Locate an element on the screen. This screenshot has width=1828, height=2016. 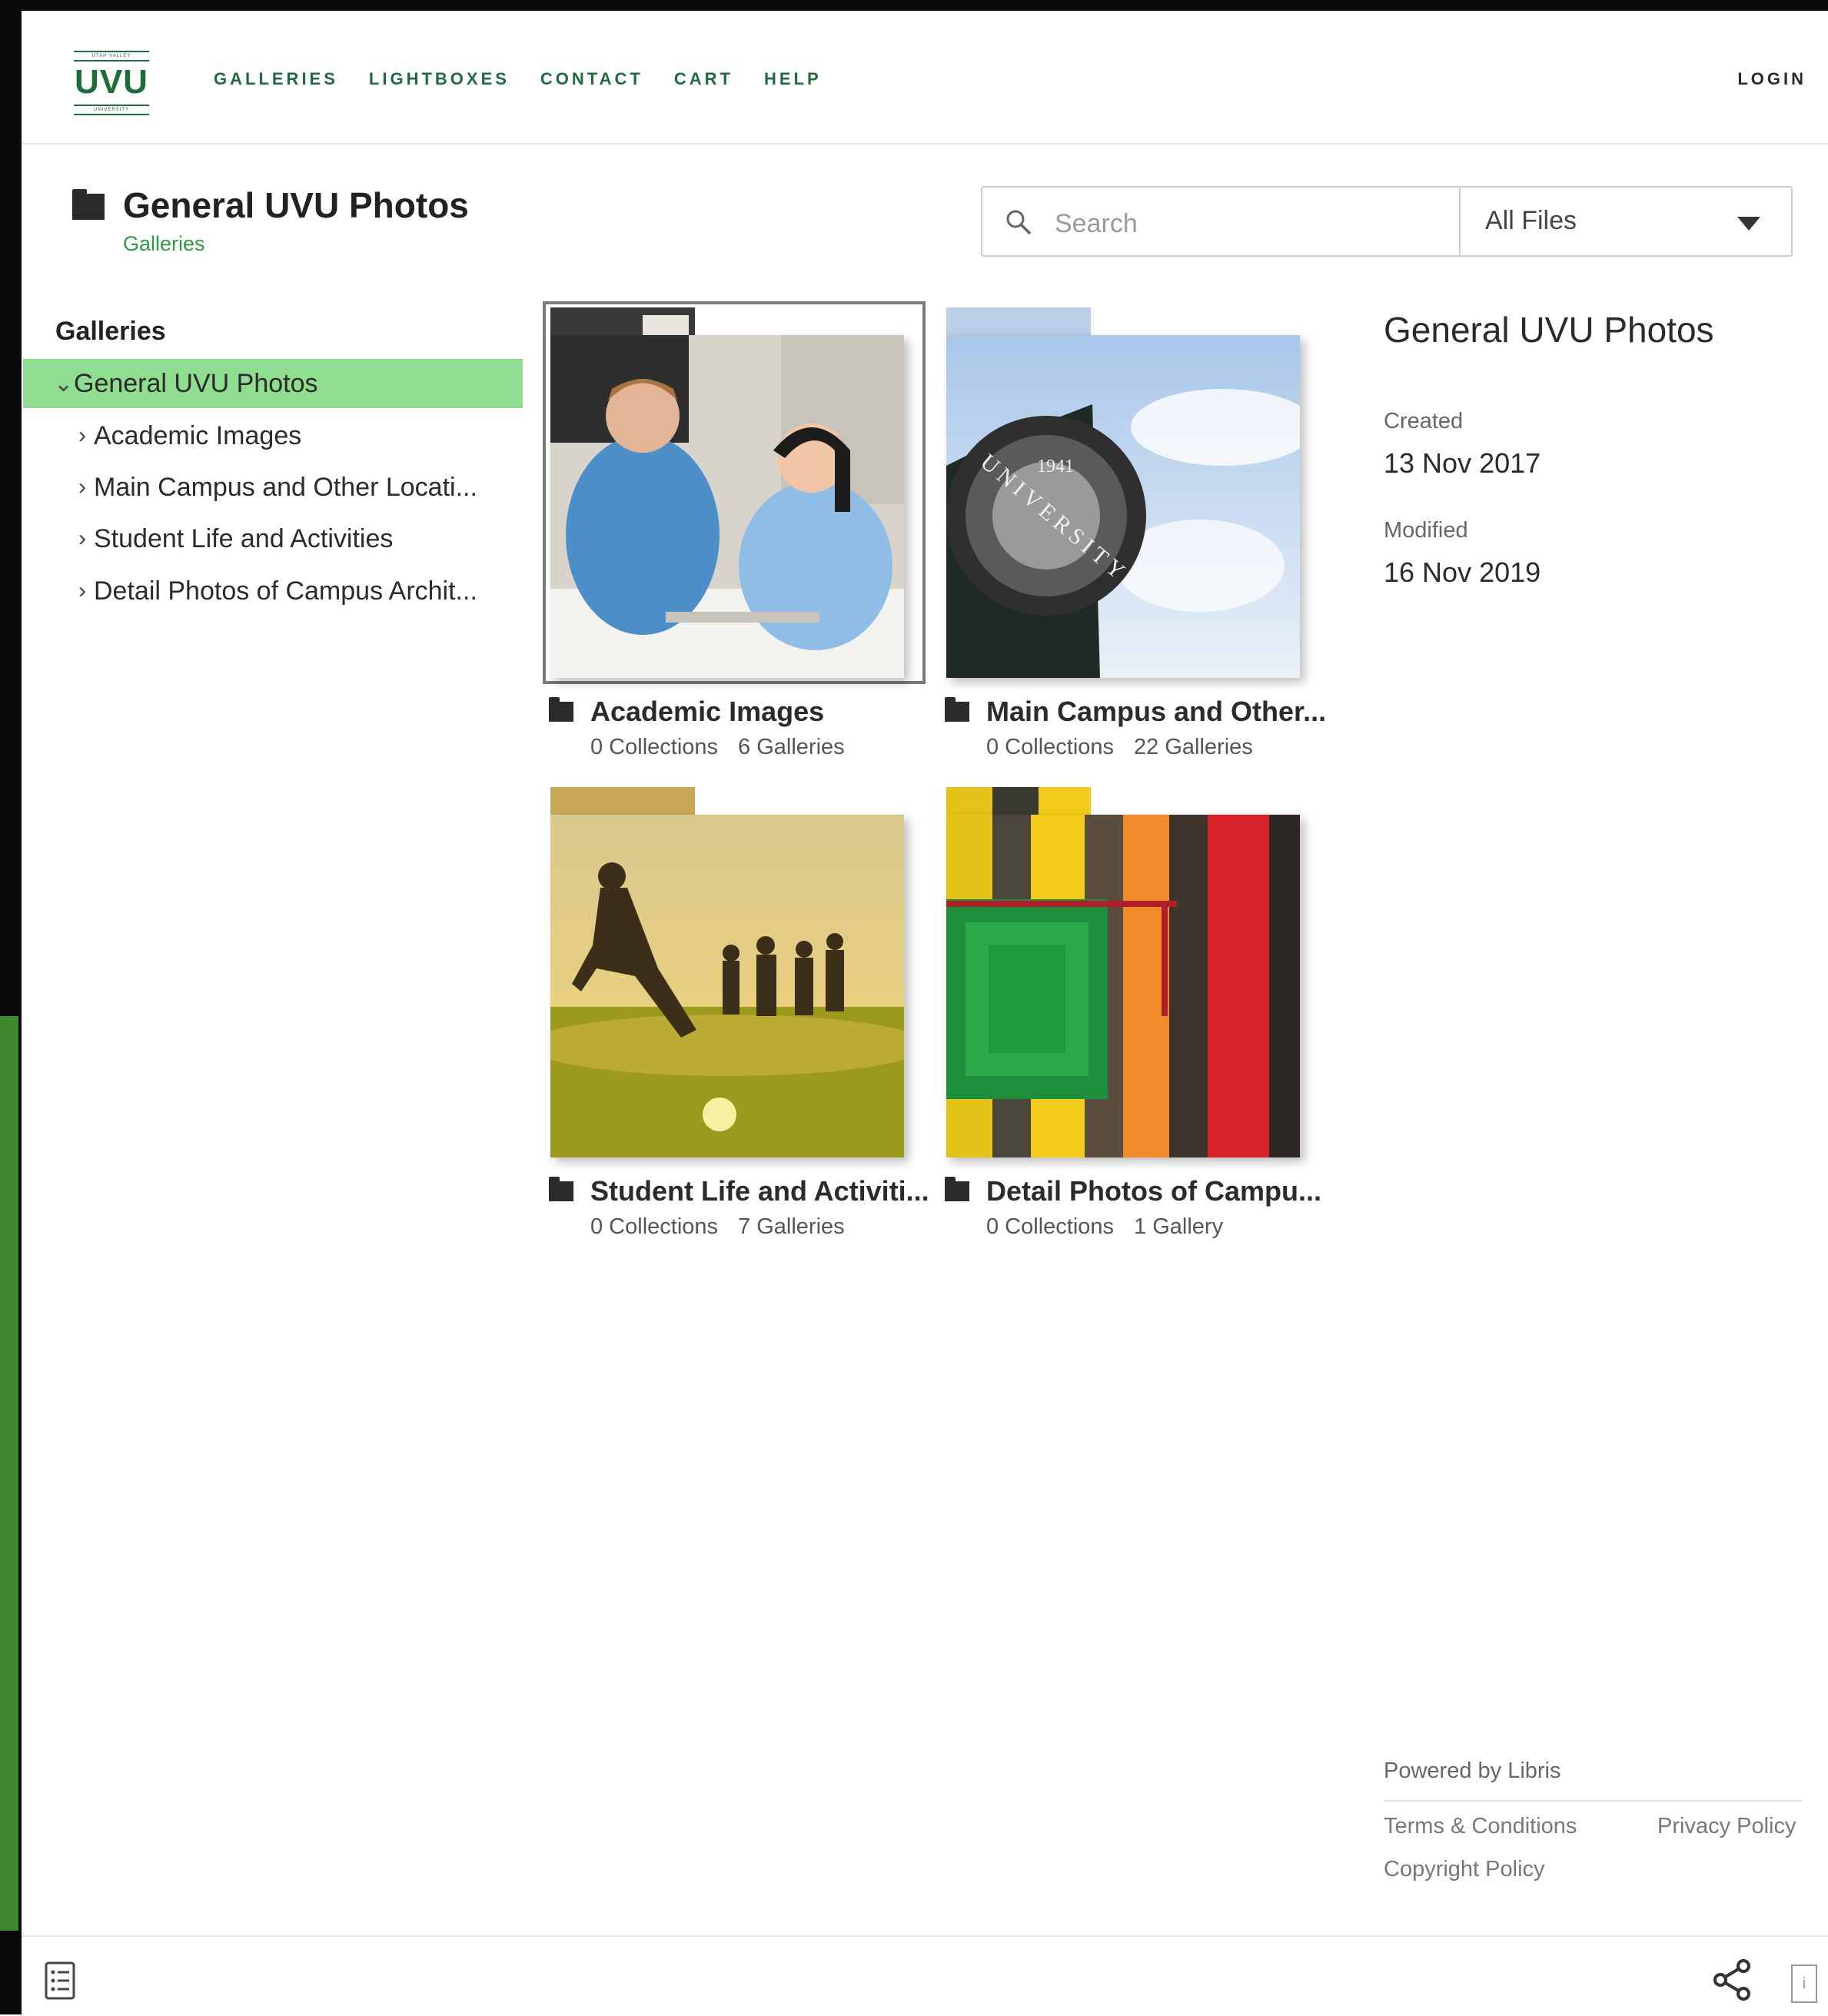
breadcrumb-galleries: Galleries is located at coordinates (164, 244).